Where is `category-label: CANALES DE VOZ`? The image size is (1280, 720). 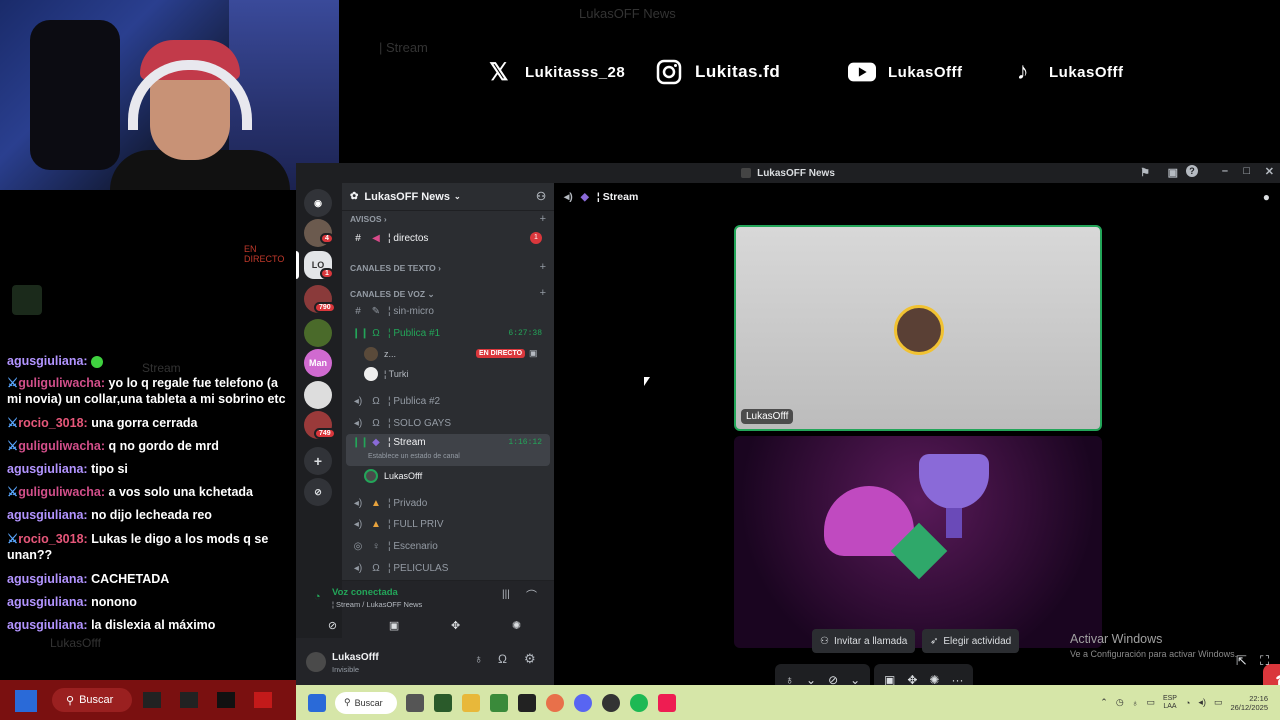
category-label: CANALES DE VOZ is located at coordinates (388, 294).